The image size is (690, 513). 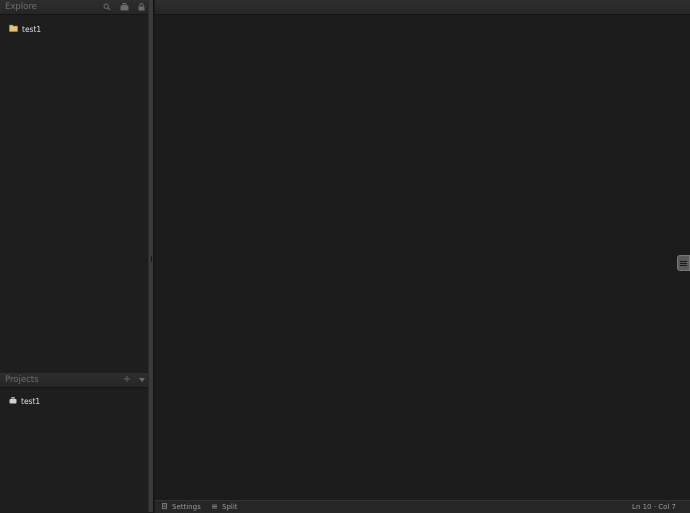 I want to click on settings-button: Settings, so click(x=181, y=507).